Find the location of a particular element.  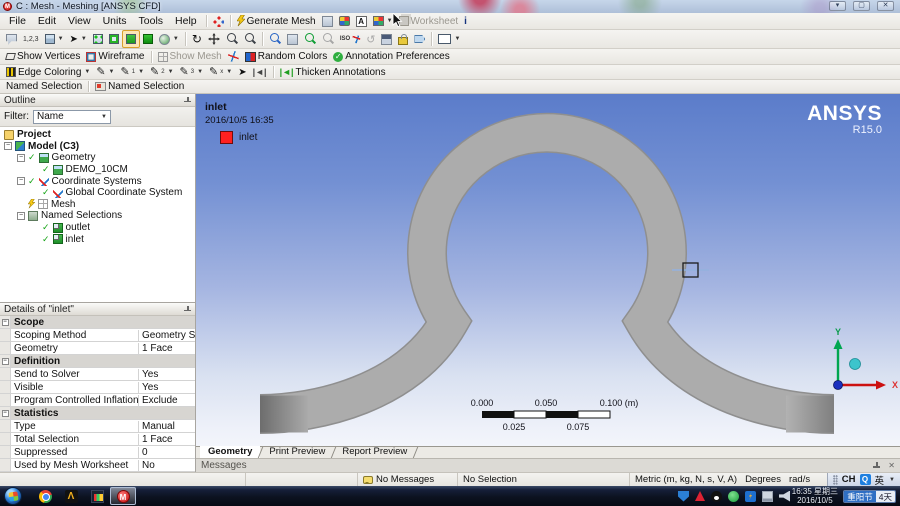

tree-item-project: Project is located at coordinates (97, 135).